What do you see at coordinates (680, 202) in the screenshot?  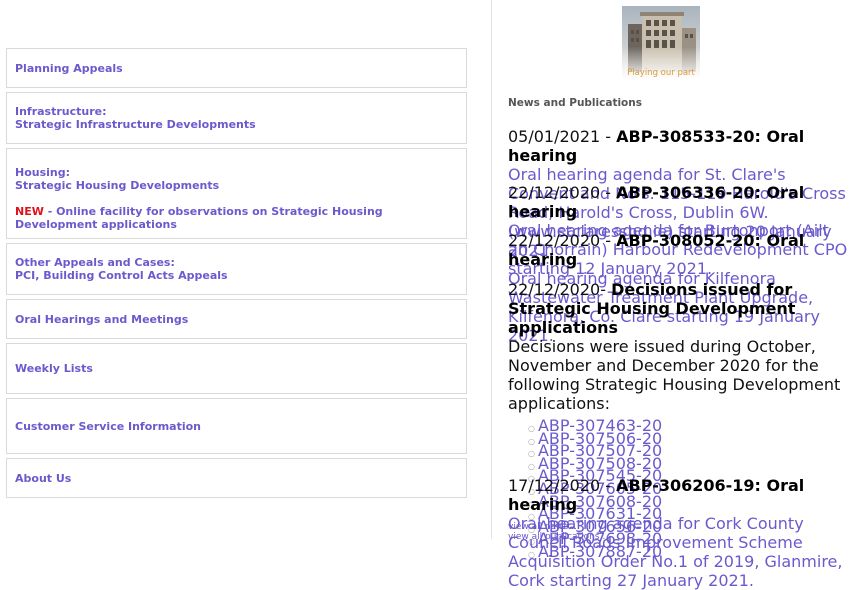 I see `news-item-header: 22/12/2020 - ABP-306336-20: Oral hearing` at bounding box center [680, 202].